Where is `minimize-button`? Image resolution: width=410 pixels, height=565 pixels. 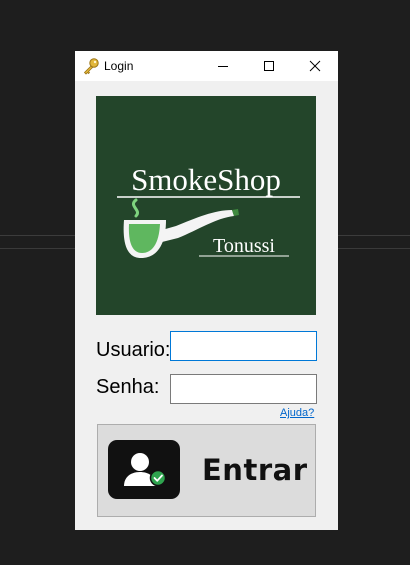 minimize-button is located at coordinates (223, 66).